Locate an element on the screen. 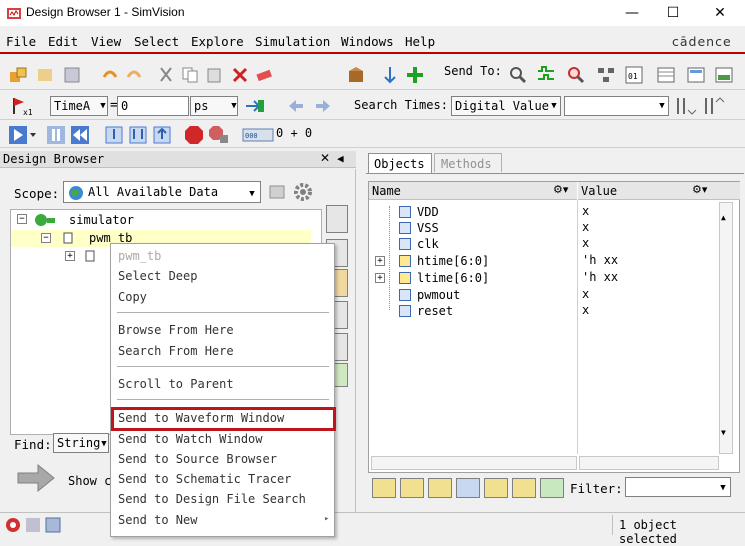 The width and height of the screenshot is (745, 546). copy-icon is located at coordinates (190, 75).